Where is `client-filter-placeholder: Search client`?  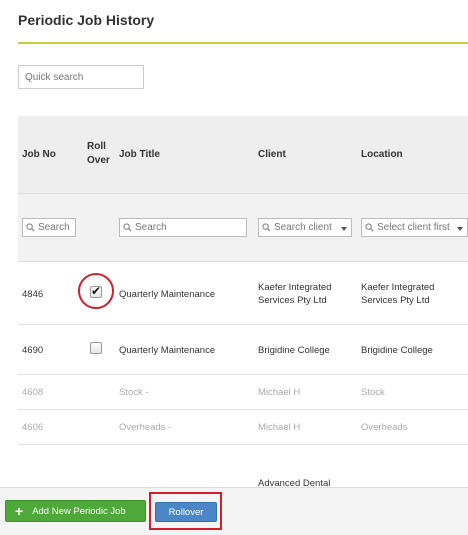
client-filter-placeholder: Search client is located at coordinates (303, 227).